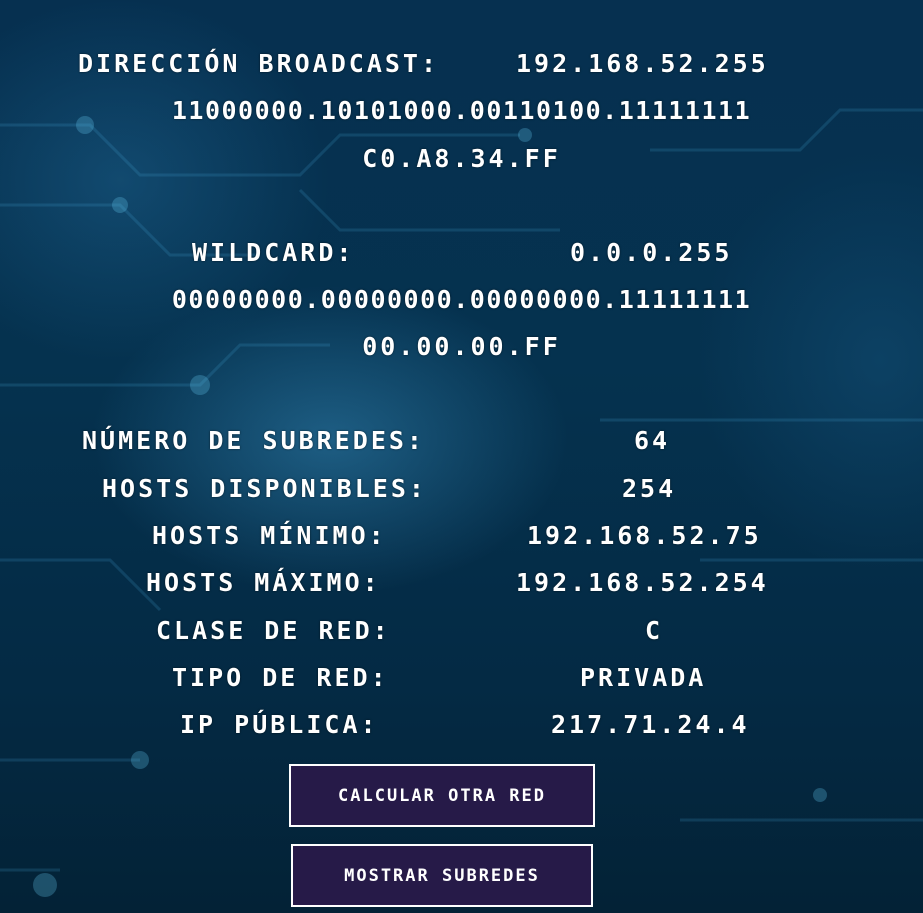 This screenshot has width=923, height=913. Describe the element at coordinates (642, 582) in the screenshot. I see `hosts-max-value: 192.168.52.254` at that location.